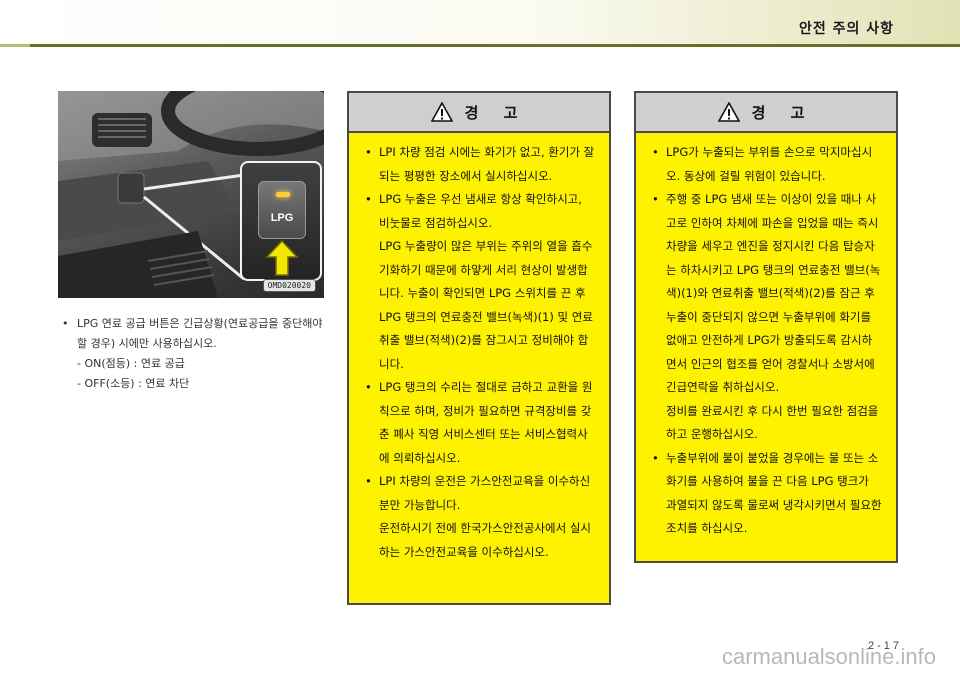  What do you see at coordinates (480, 23) in the screenshot?
I see `header-bar: 안전 주의 사항` at bounding box center [480, 23].